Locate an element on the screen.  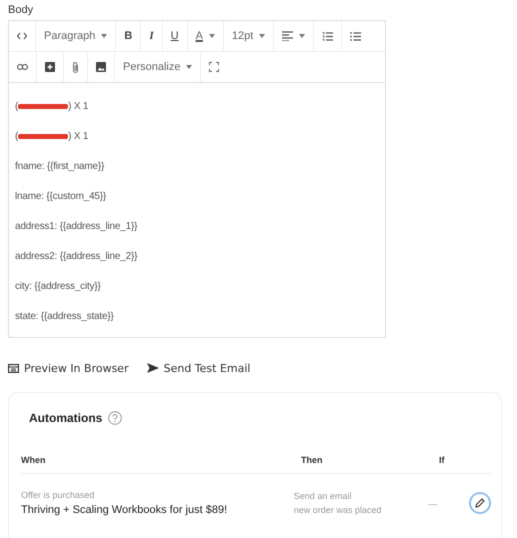
body-text: city: {{address_city}} is located at coordinates (58, 287).